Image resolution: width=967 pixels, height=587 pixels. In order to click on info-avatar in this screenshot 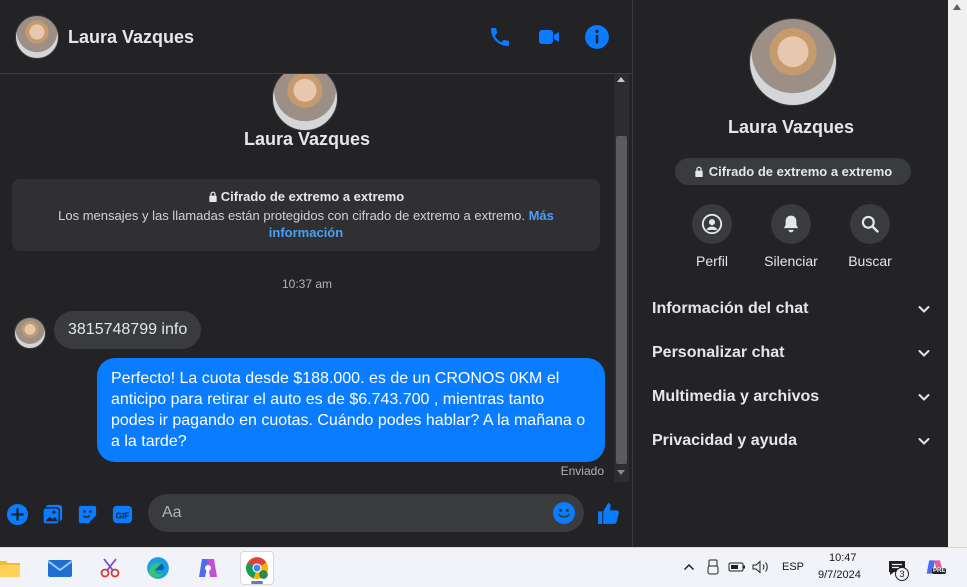, I will do `click(793, 62)`.